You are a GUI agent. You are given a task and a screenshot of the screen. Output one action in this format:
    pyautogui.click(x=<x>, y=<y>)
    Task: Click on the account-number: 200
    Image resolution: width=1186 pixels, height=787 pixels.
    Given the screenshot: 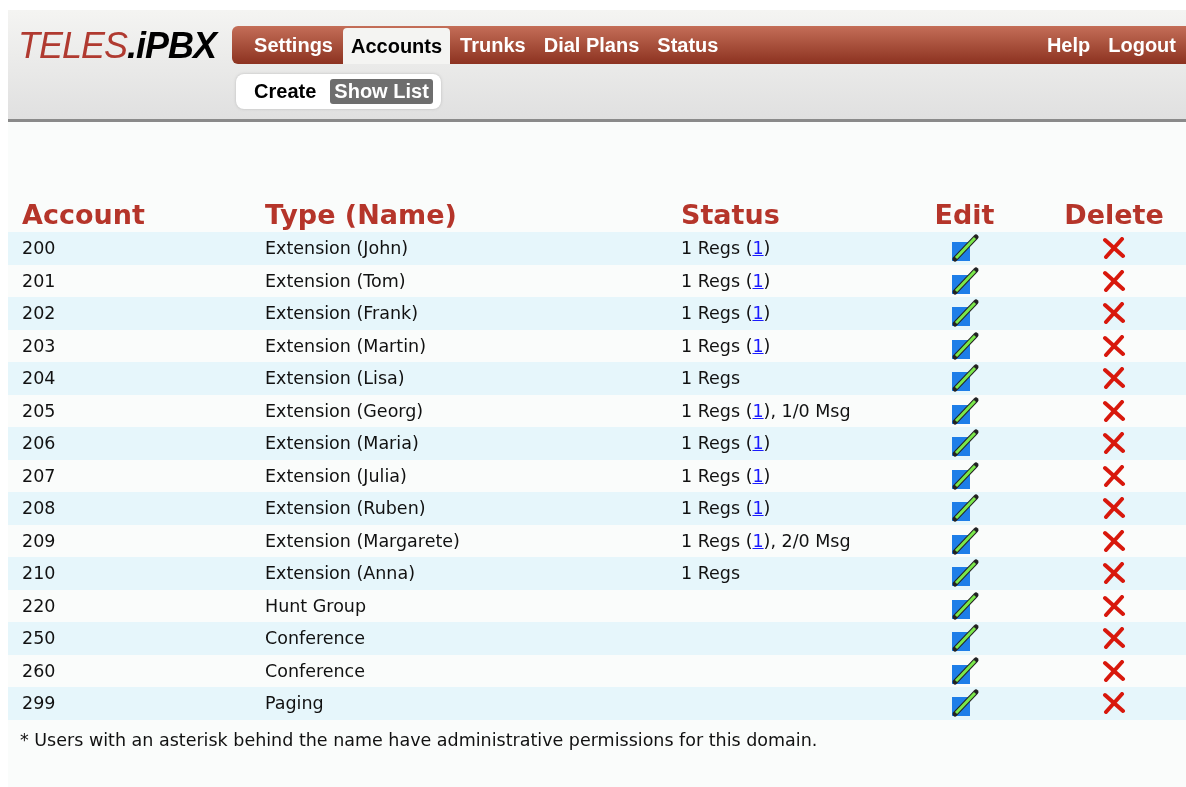 What is the action you would take?
    pyautogui.click(x=39, y=248)
    